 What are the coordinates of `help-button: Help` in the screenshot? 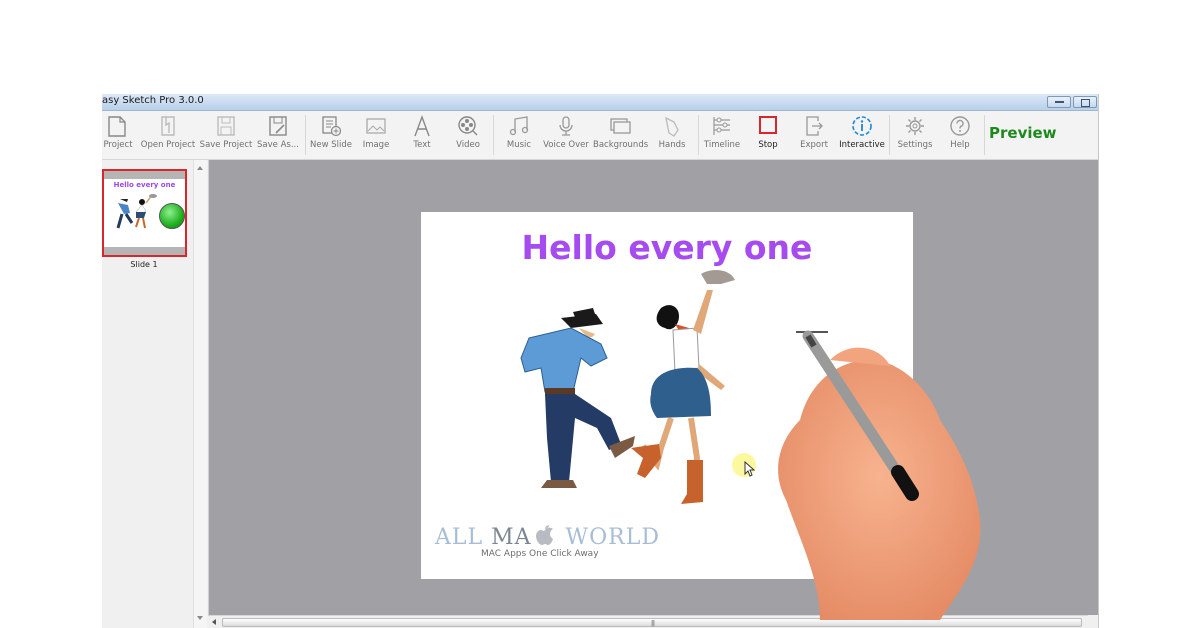 It's located at (960, 135).